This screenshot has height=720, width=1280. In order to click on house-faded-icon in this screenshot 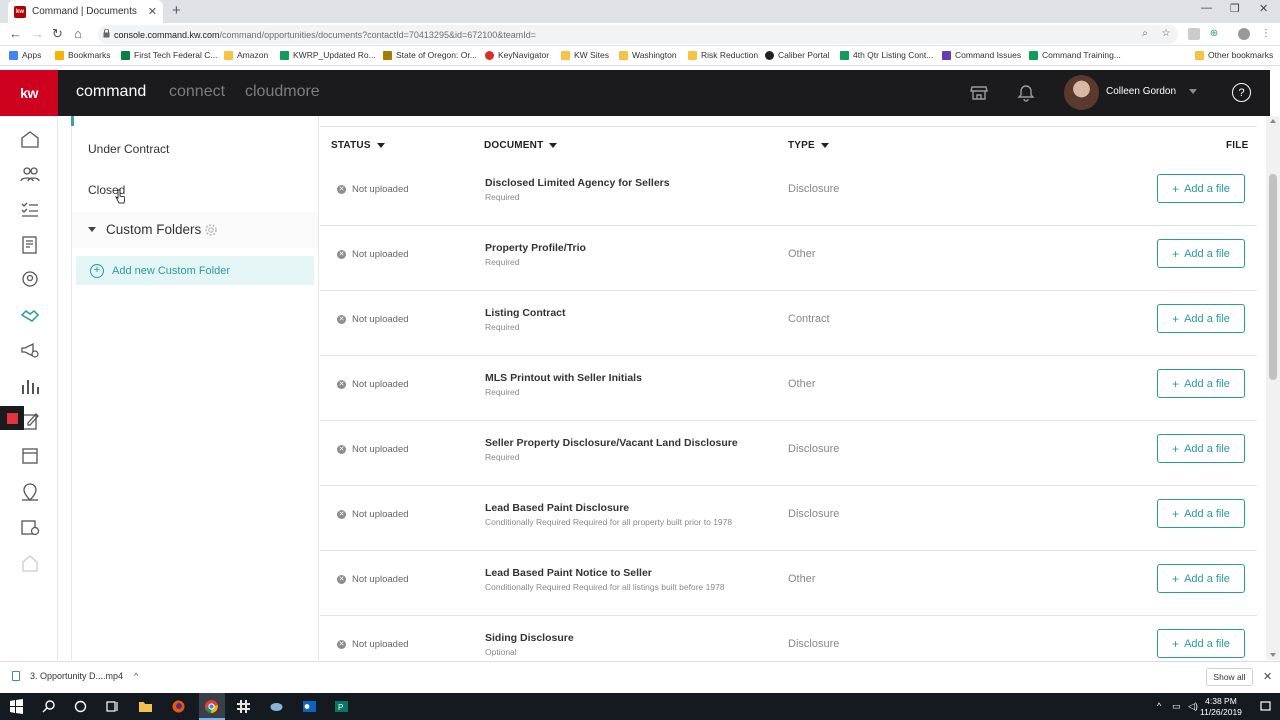, I will do `click(30, 563)`.